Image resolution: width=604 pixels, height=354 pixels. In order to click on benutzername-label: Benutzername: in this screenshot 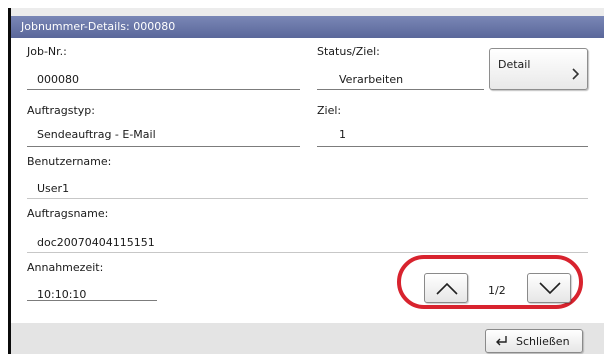, I will do `click(69, 161)`.